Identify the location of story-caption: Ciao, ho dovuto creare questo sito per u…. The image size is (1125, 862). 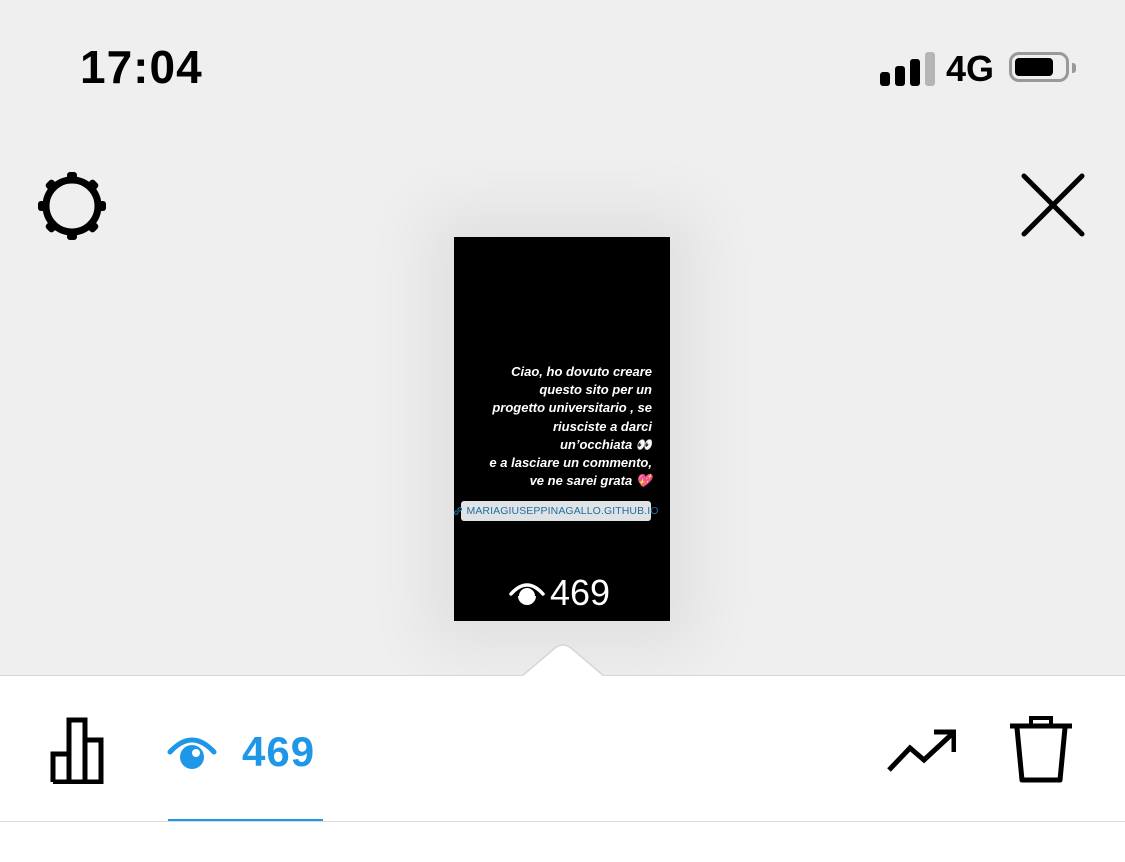
(570, 426).